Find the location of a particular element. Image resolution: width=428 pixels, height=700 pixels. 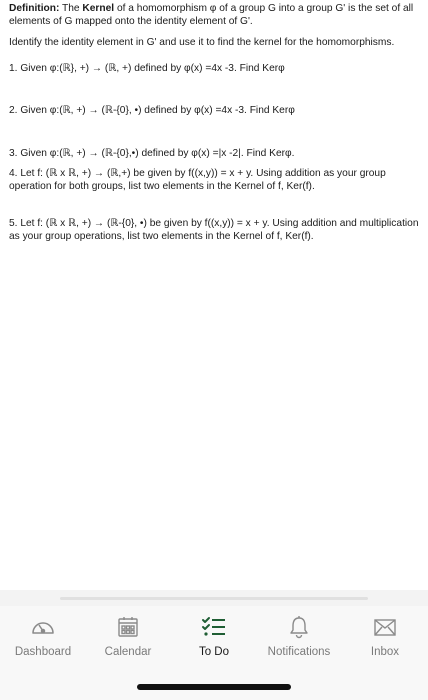

tab-label: Dashboard is located at coordinates (43, 652).